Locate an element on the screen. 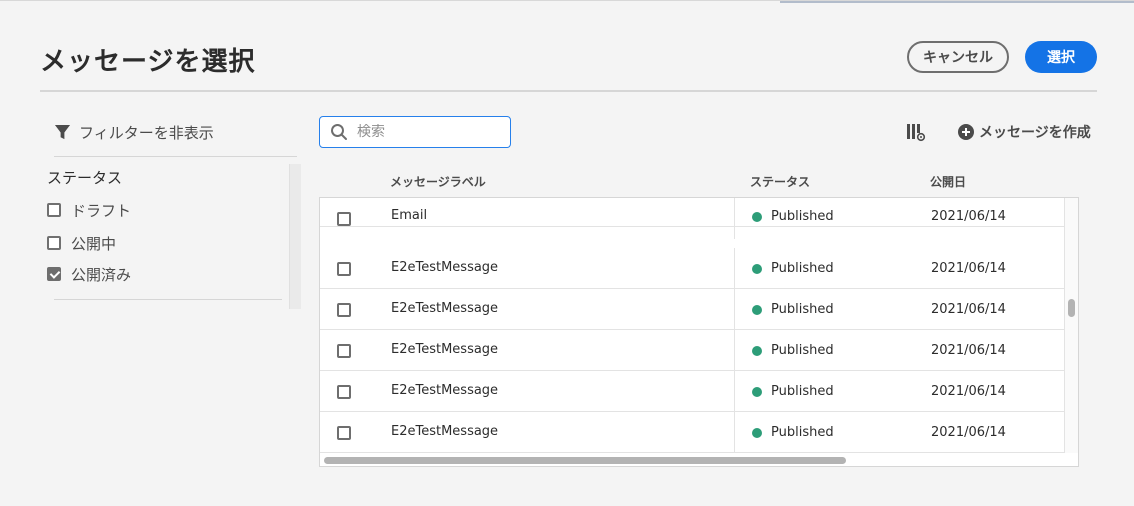  hide-filters-button: フィルターを非表示 is located at coordinates (134, 132).